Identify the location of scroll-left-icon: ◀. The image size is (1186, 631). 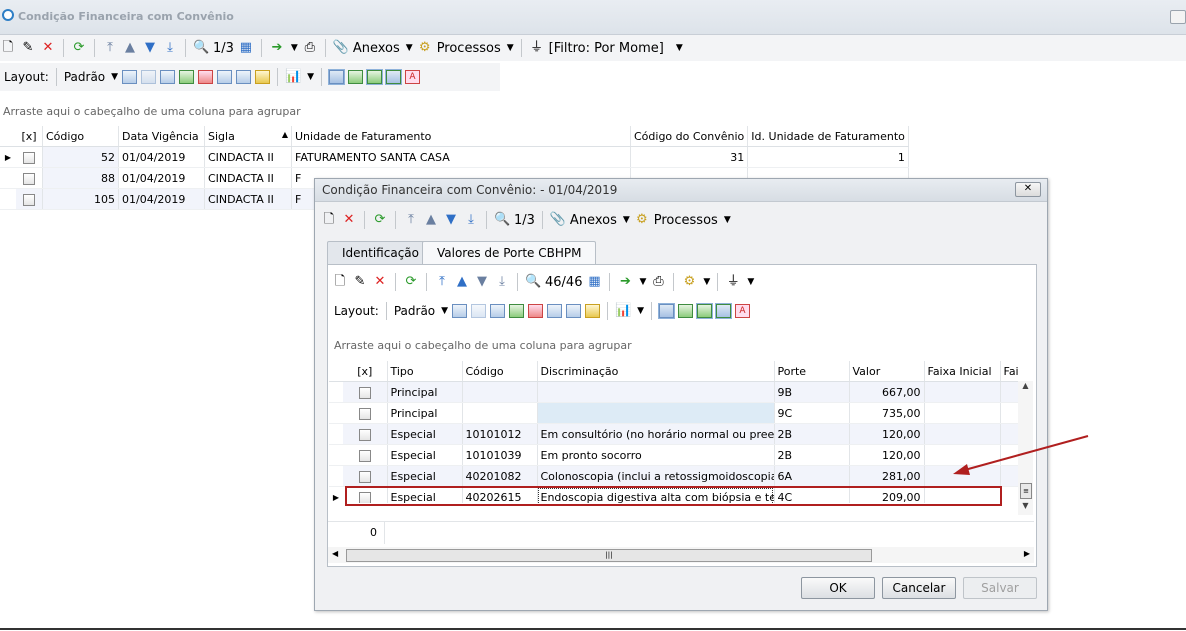
(335, 553).